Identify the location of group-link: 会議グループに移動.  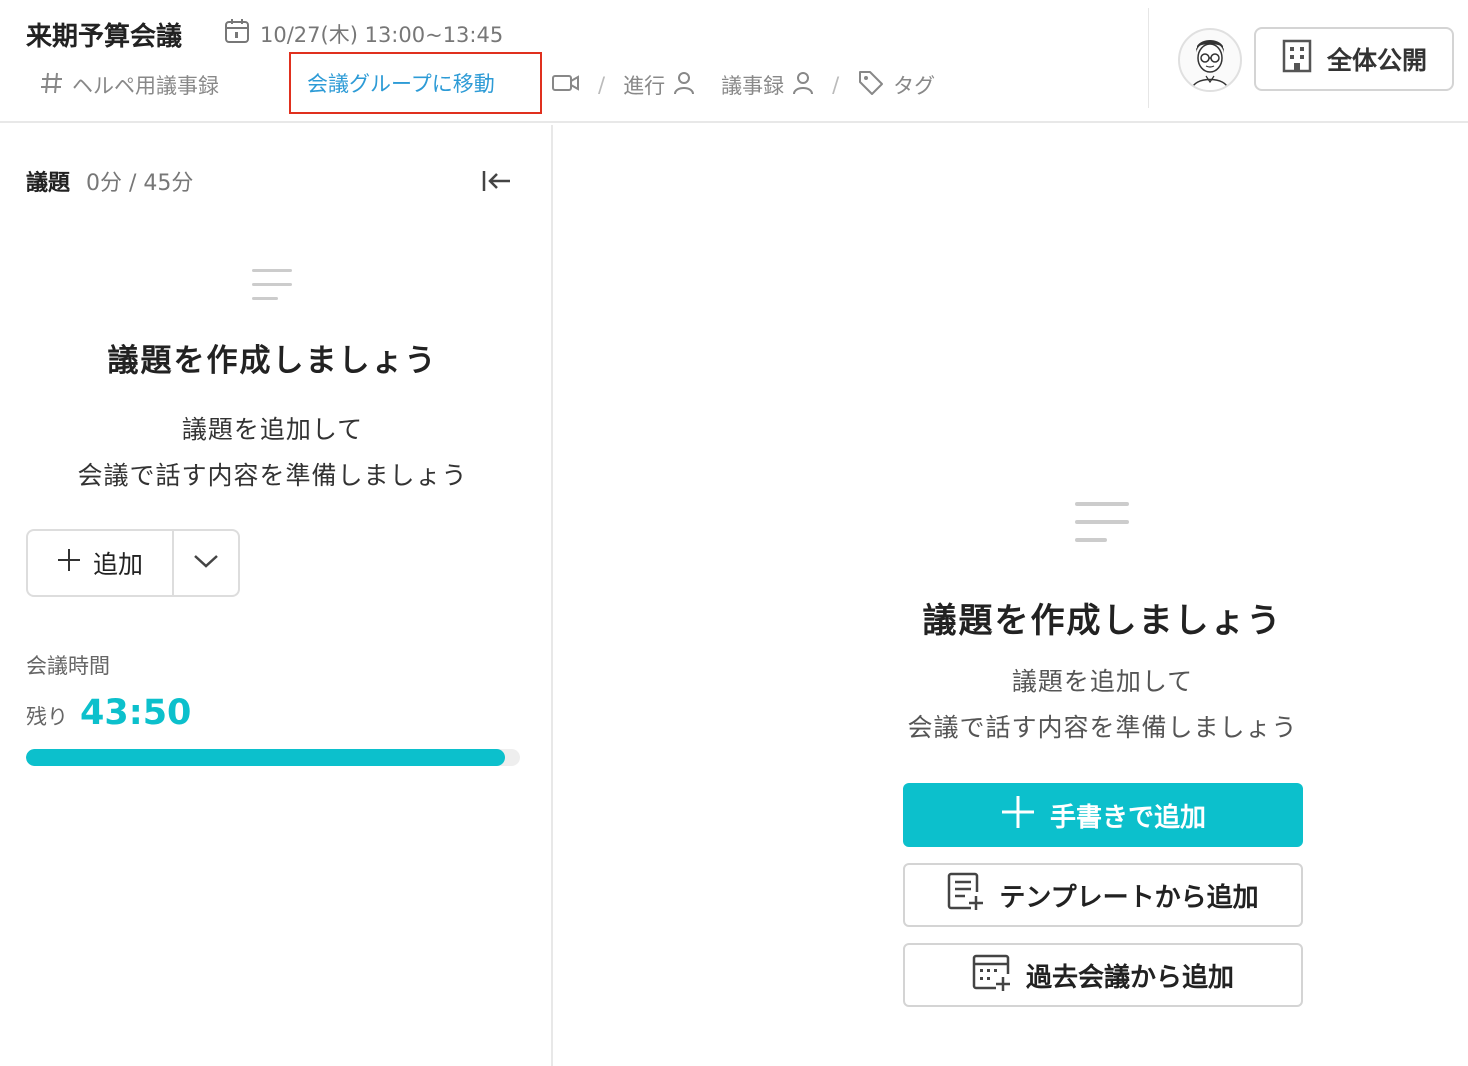
(415, 83).